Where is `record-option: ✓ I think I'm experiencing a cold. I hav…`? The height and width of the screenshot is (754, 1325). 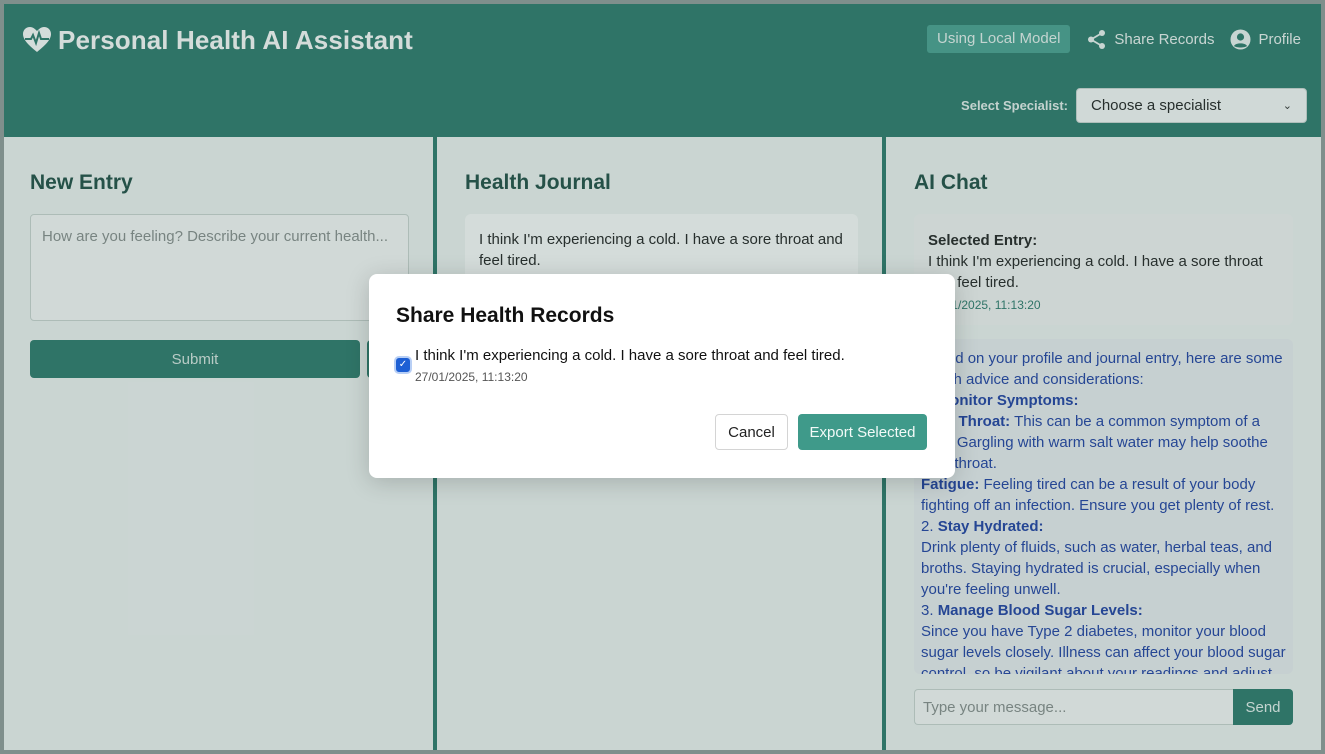 record-option: ✓ I think I'm experiencing a cold. I hav… is located at coordinates (620, 365).